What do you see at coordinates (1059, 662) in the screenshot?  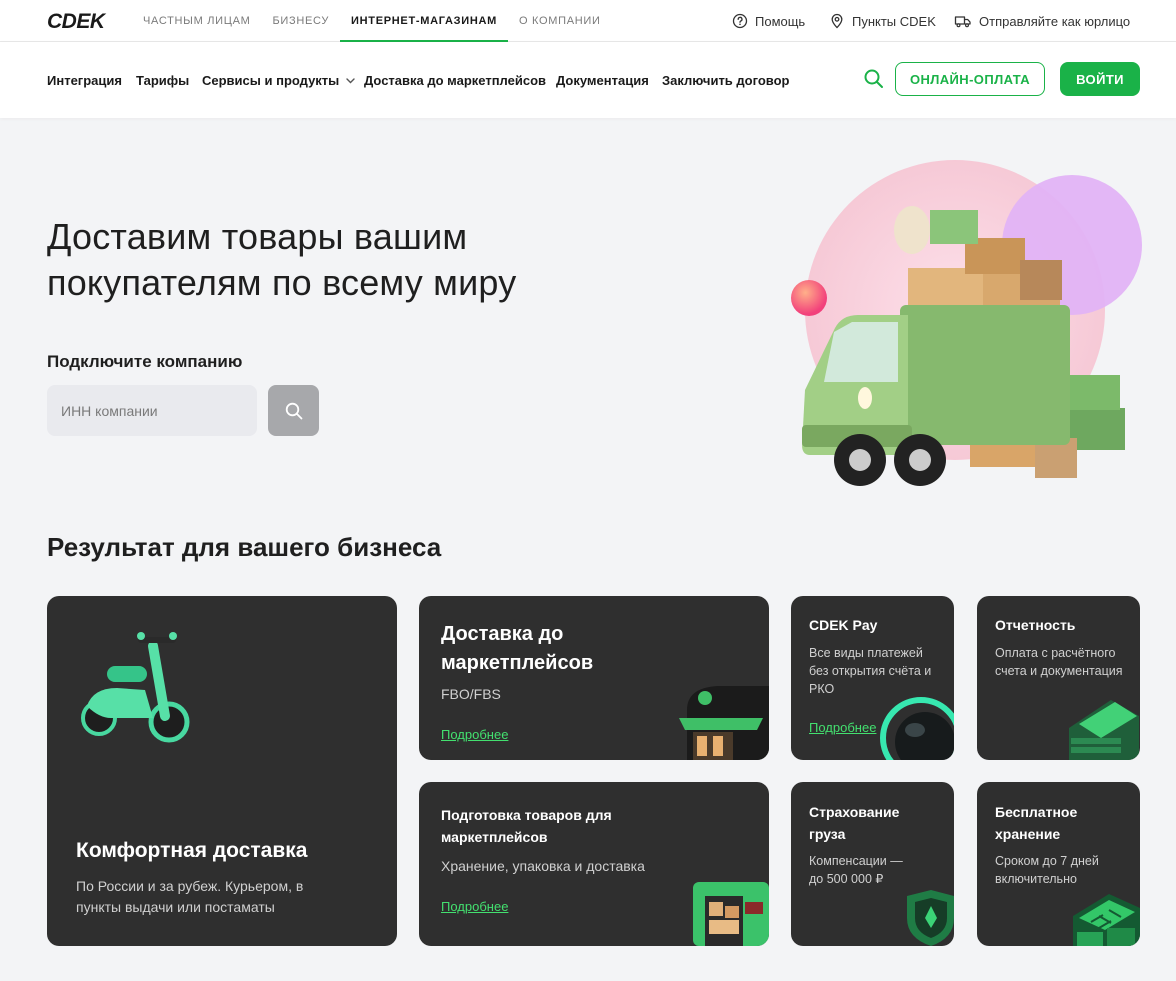 I see `card-reporting-text: Оплата с расчётного счета и документация` at bounding box center [1059, 662].